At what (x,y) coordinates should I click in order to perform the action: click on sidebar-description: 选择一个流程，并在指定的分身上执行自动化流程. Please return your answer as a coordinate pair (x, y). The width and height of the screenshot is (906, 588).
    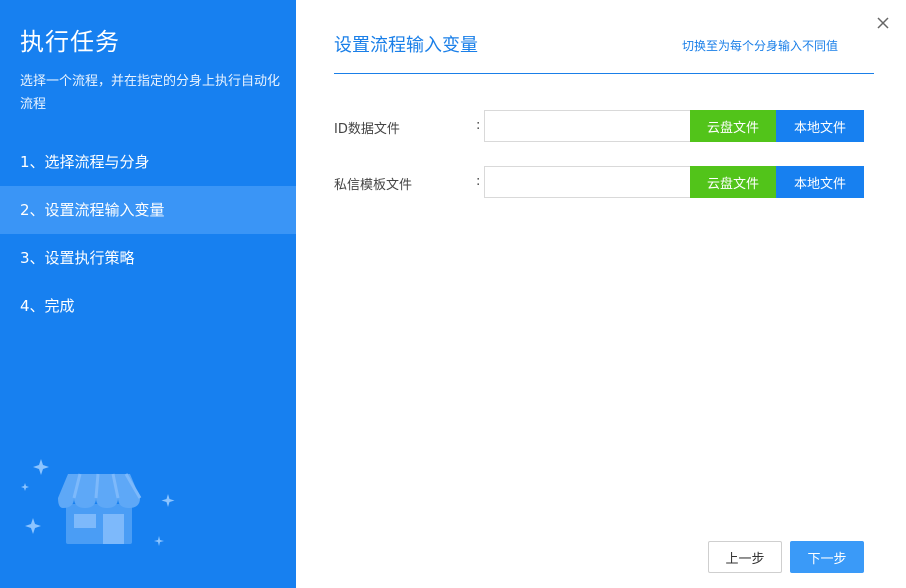
    Looking at the image, I should click on (150, 93).